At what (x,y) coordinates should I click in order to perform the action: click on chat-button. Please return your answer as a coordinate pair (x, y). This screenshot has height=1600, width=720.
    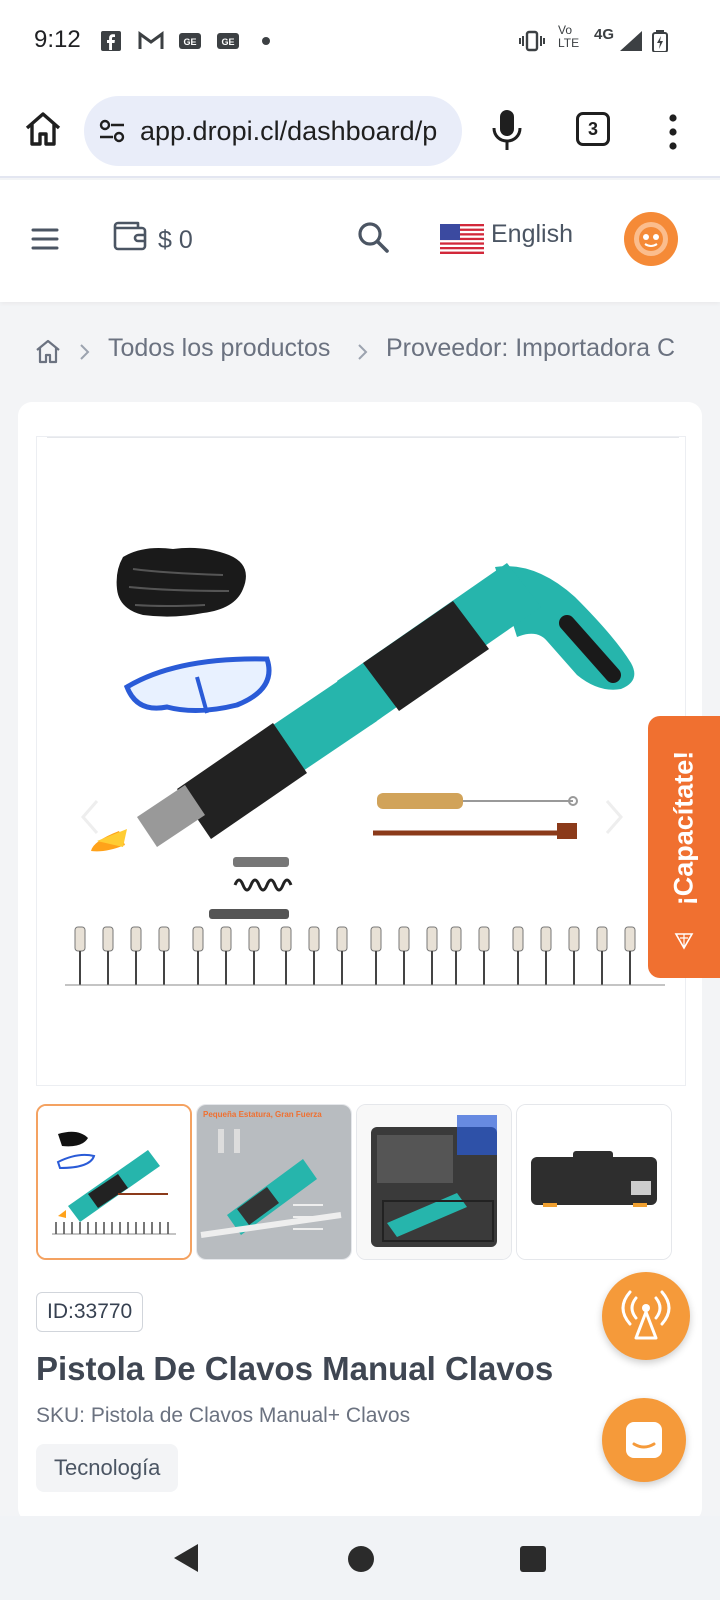
    Looking at the image, I should click on (644, 1440).